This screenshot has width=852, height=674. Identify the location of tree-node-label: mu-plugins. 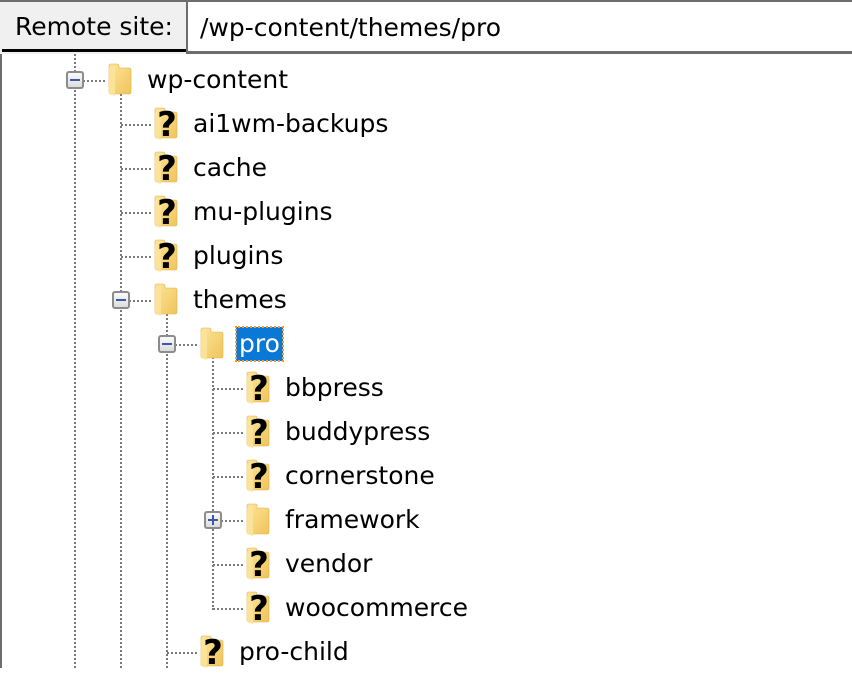
(263, 212).